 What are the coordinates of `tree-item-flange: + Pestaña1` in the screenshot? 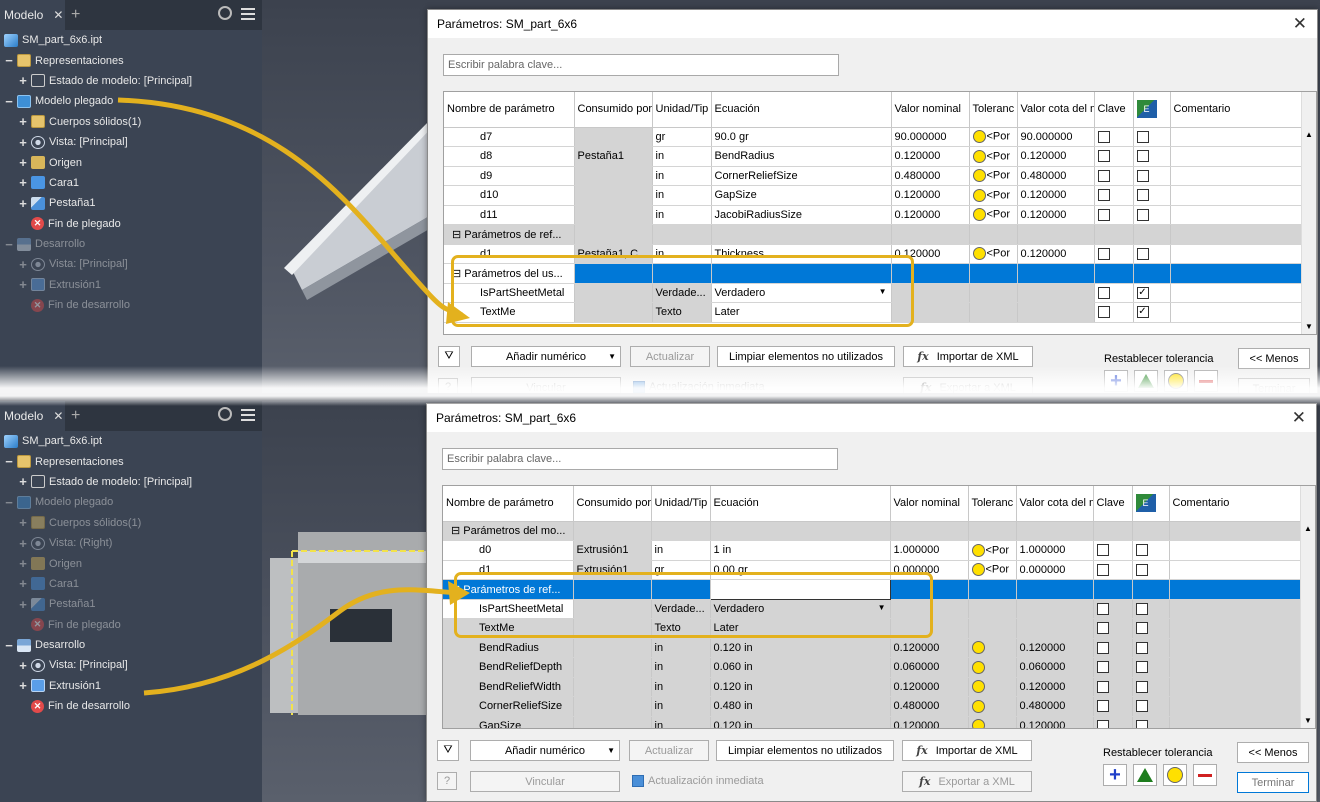 It's located at (131, 203).